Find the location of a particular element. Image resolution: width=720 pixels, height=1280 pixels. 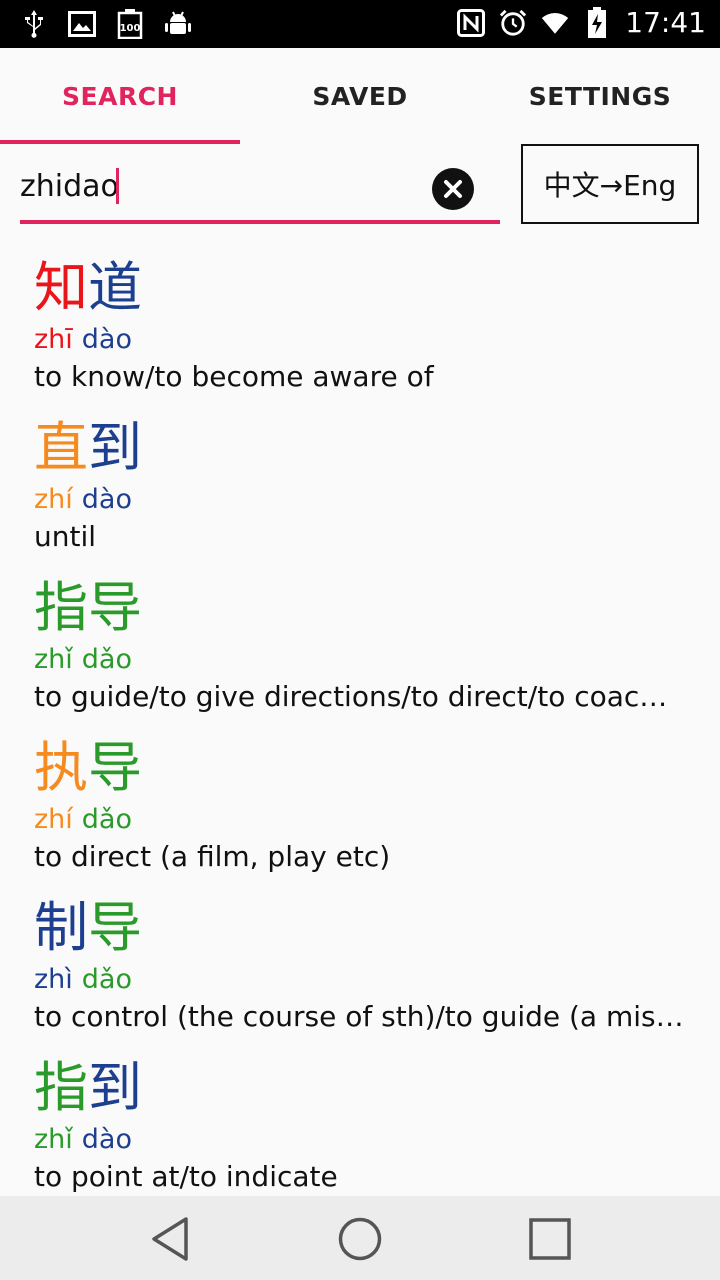

result-entry: 直到 zhí dào until is located at coordinates (364, 492).